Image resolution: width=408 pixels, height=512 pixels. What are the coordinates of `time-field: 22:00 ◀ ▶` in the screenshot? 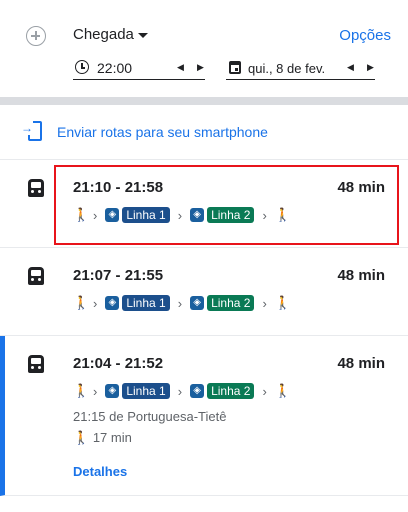 It's located at (139, 69).